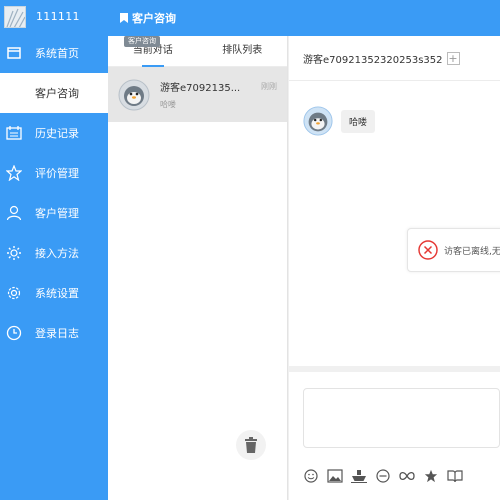 The height and width of the screenshot is (500, 500). I want to click on sidebar-menu: 系统首页 客户咨询 历史记录 评价管理 客户管理 接入方法 系统设置 登录日志, so click(54, 193).